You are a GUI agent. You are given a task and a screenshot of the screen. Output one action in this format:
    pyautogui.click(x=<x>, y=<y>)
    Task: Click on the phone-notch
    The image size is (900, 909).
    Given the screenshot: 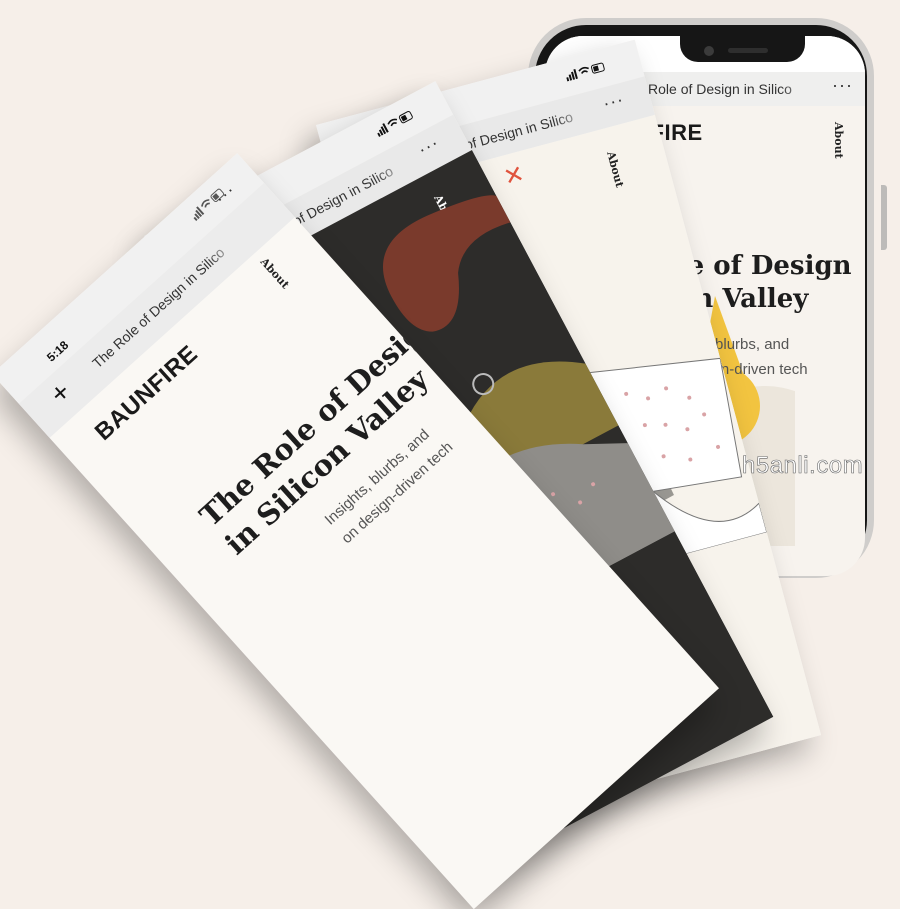 What is the action you would take?
    pyautogui.click(x=742, y=49)
    